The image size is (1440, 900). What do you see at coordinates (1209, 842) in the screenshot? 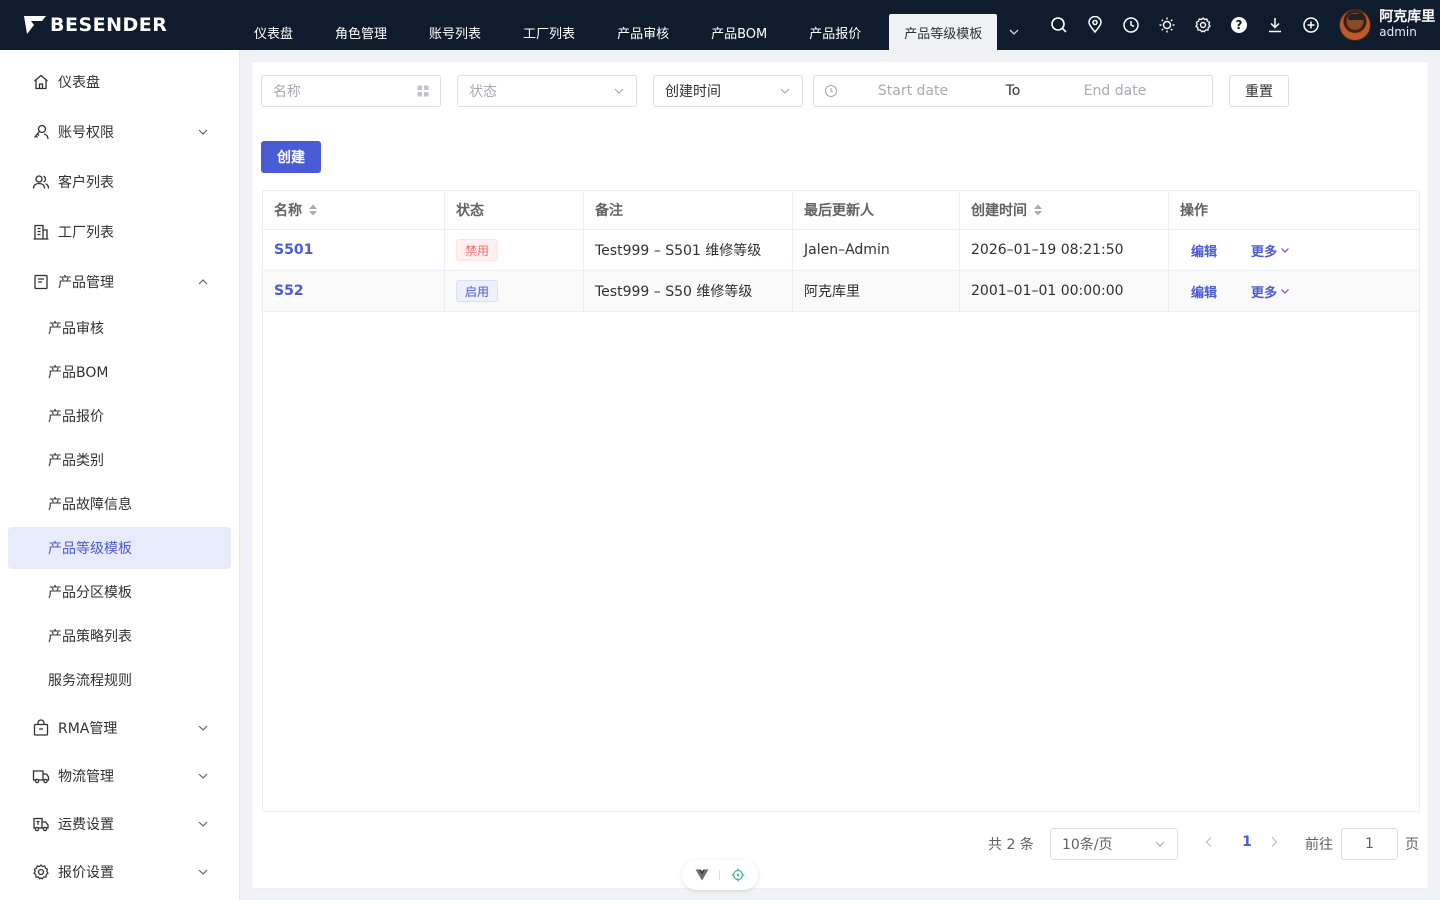
I see `prev-page-icon` at bounding box center [1209, 842].